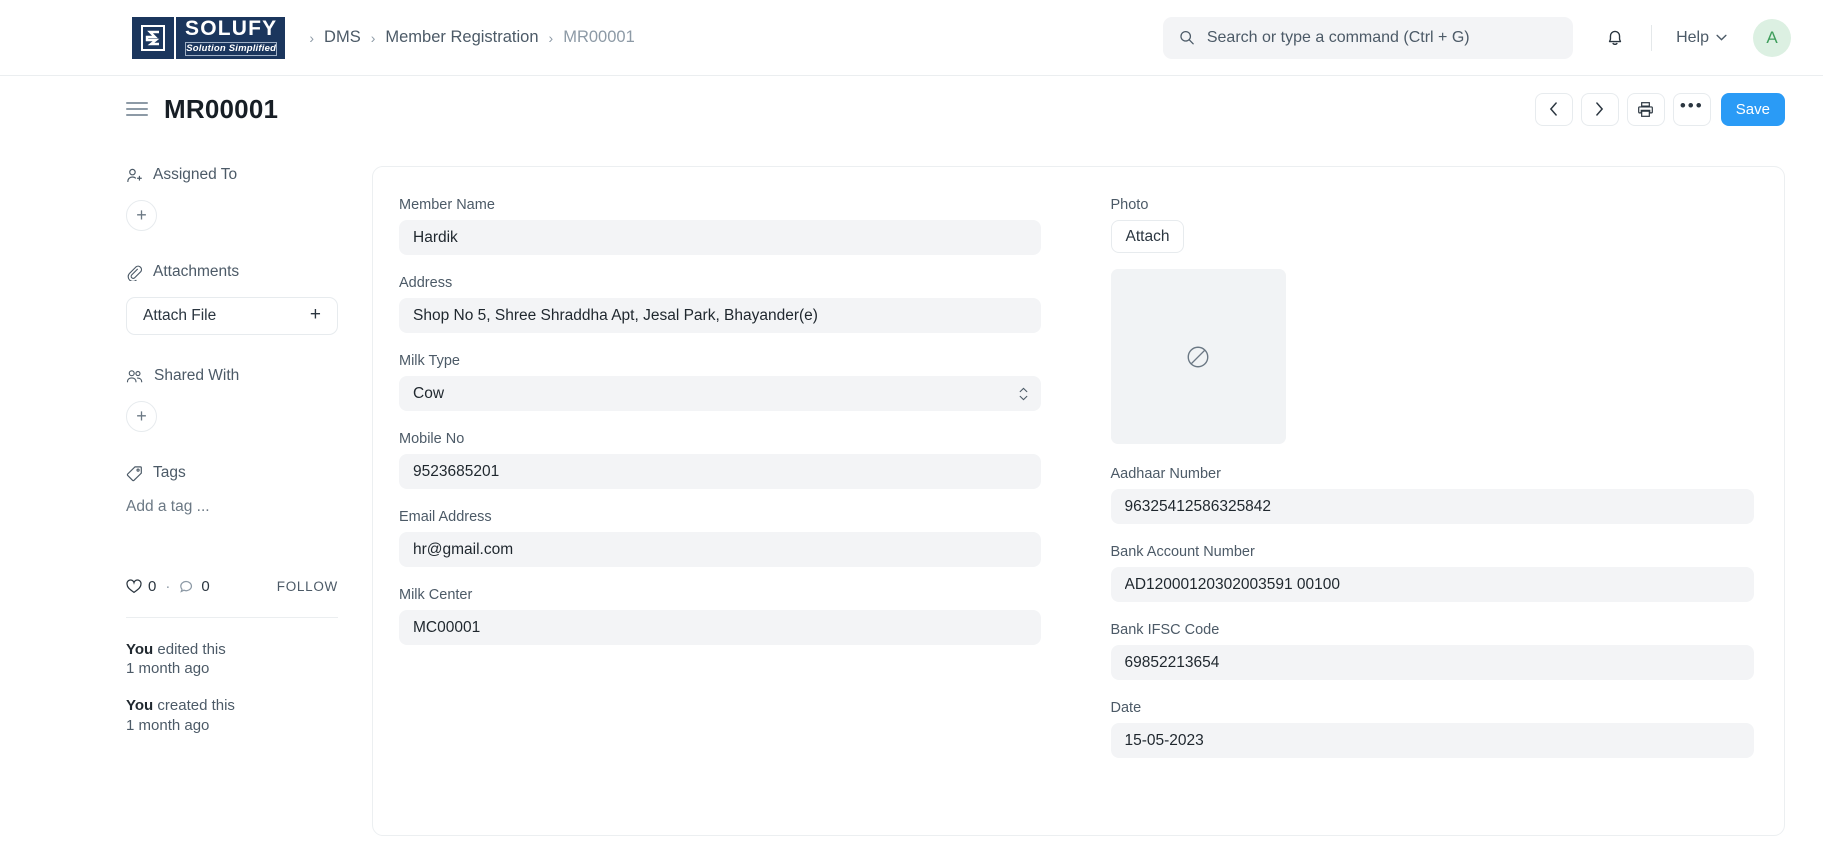  Describe the element at coordinates (1165, 630) in the screenshot. I see `field-label: Bank IFSC Code` at that location.